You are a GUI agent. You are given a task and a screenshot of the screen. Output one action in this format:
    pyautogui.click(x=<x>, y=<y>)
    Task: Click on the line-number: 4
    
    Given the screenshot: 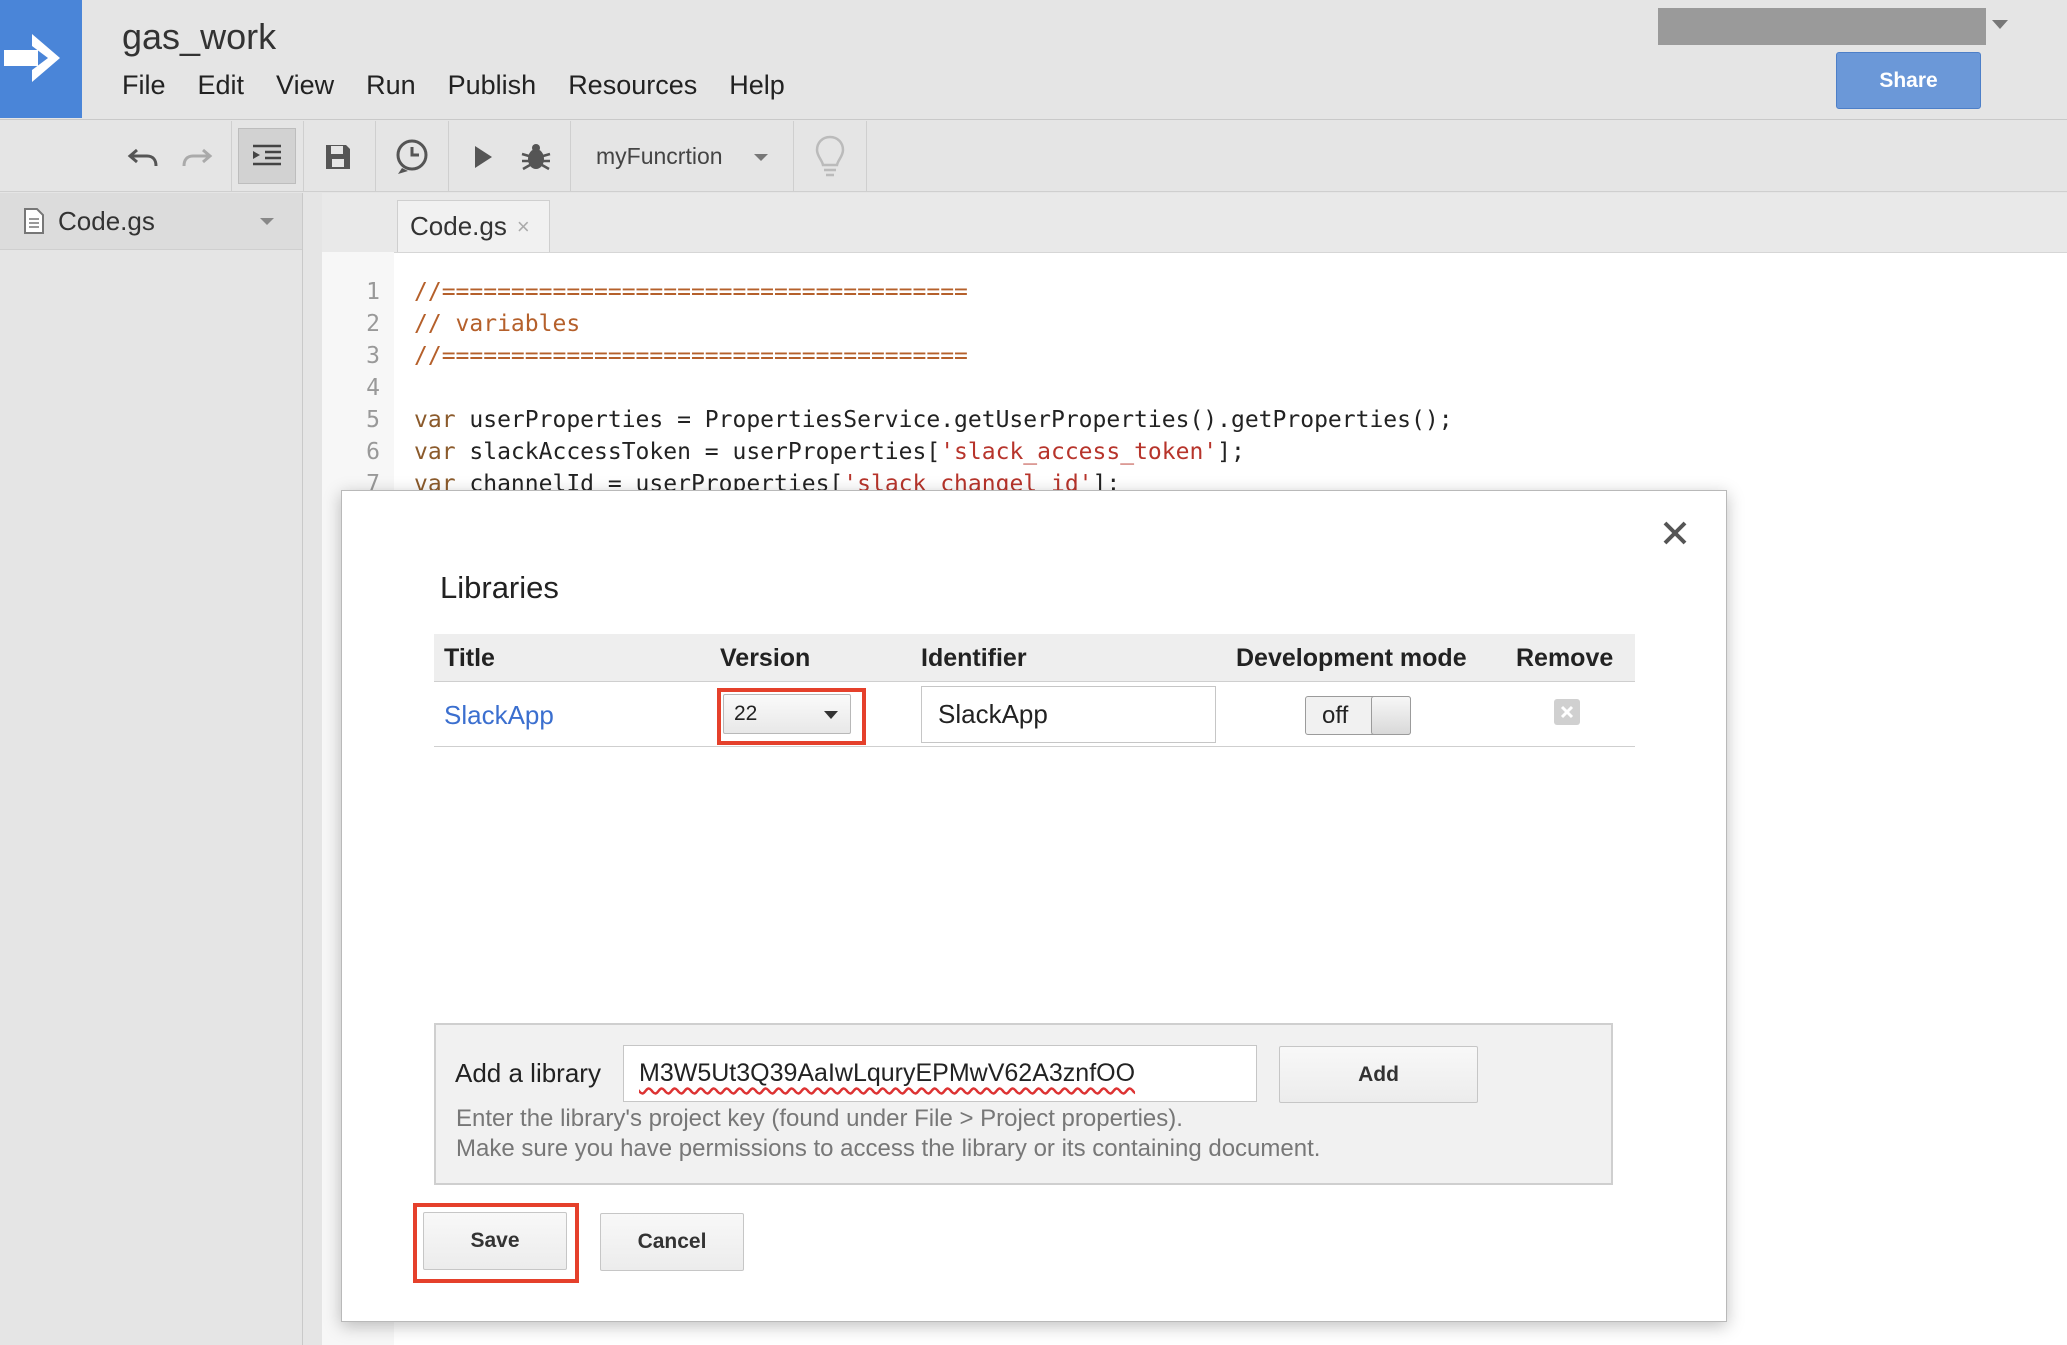 What is the action you would take?
    pyautogui.click(x=373, y=388)
    